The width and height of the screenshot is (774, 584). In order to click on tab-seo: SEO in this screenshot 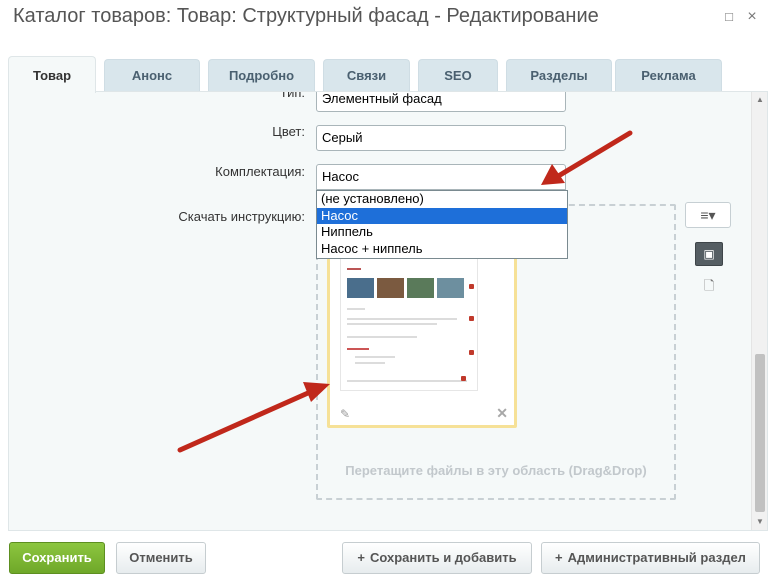, I will do `click(458, 75)`.